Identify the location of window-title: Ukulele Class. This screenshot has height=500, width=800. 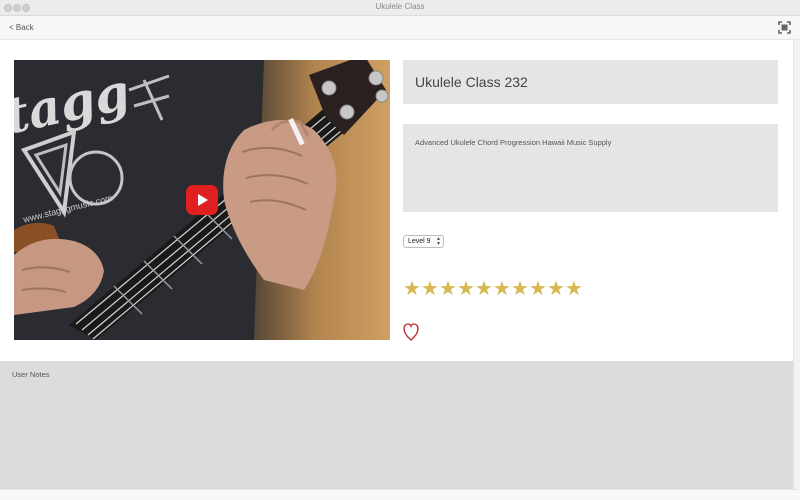
(400, 6).